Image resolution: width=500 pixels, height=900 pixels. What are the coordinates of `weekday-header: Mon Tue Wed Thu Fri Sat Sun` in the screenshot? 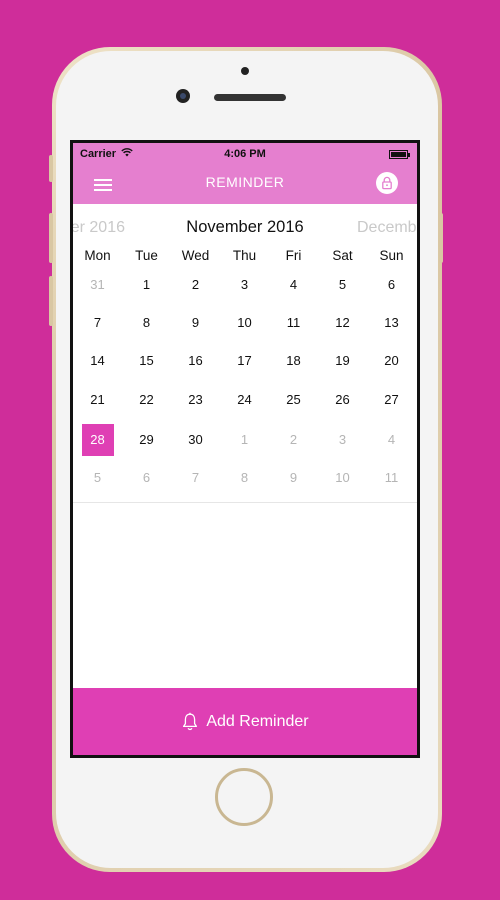 It's located at (245, 256).